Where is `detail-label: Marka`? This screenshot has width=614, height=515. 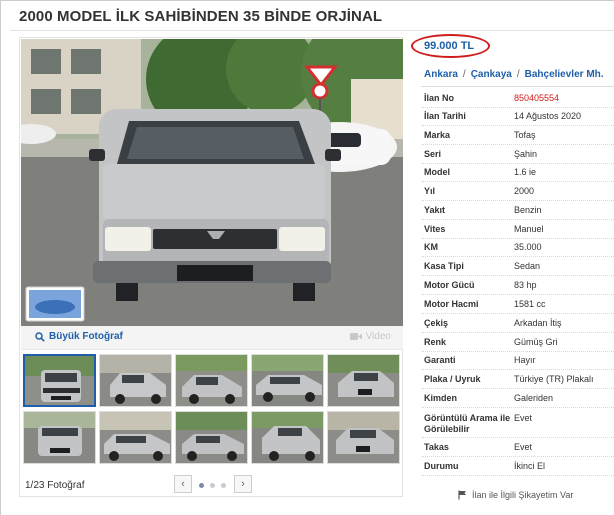 detail-label: Marka is located at coordinates (437, 135).